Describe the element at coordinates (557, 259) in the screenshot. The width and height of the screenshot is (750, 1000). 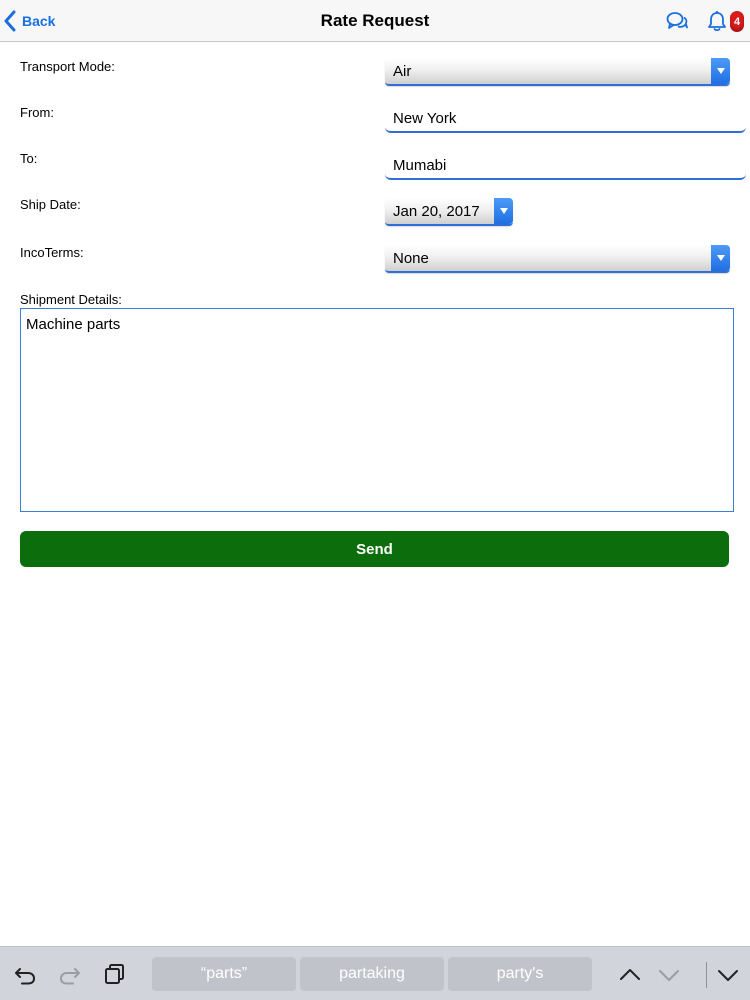
I see `incoterms-select: None` at that location.